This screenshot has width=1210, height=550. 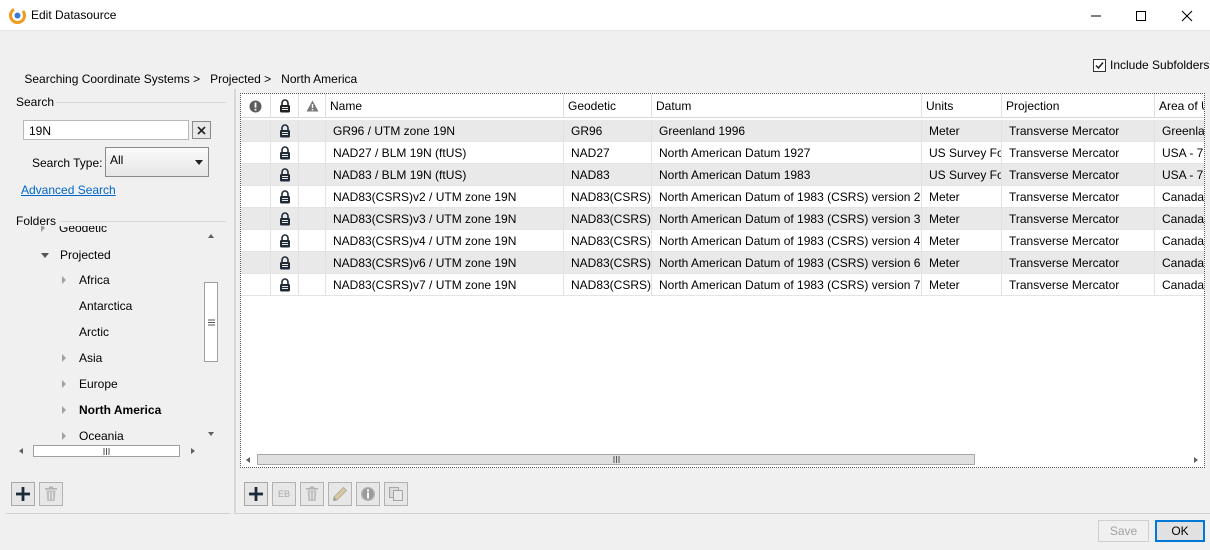 I want to click on header-lock, so click(x=285, y=106).